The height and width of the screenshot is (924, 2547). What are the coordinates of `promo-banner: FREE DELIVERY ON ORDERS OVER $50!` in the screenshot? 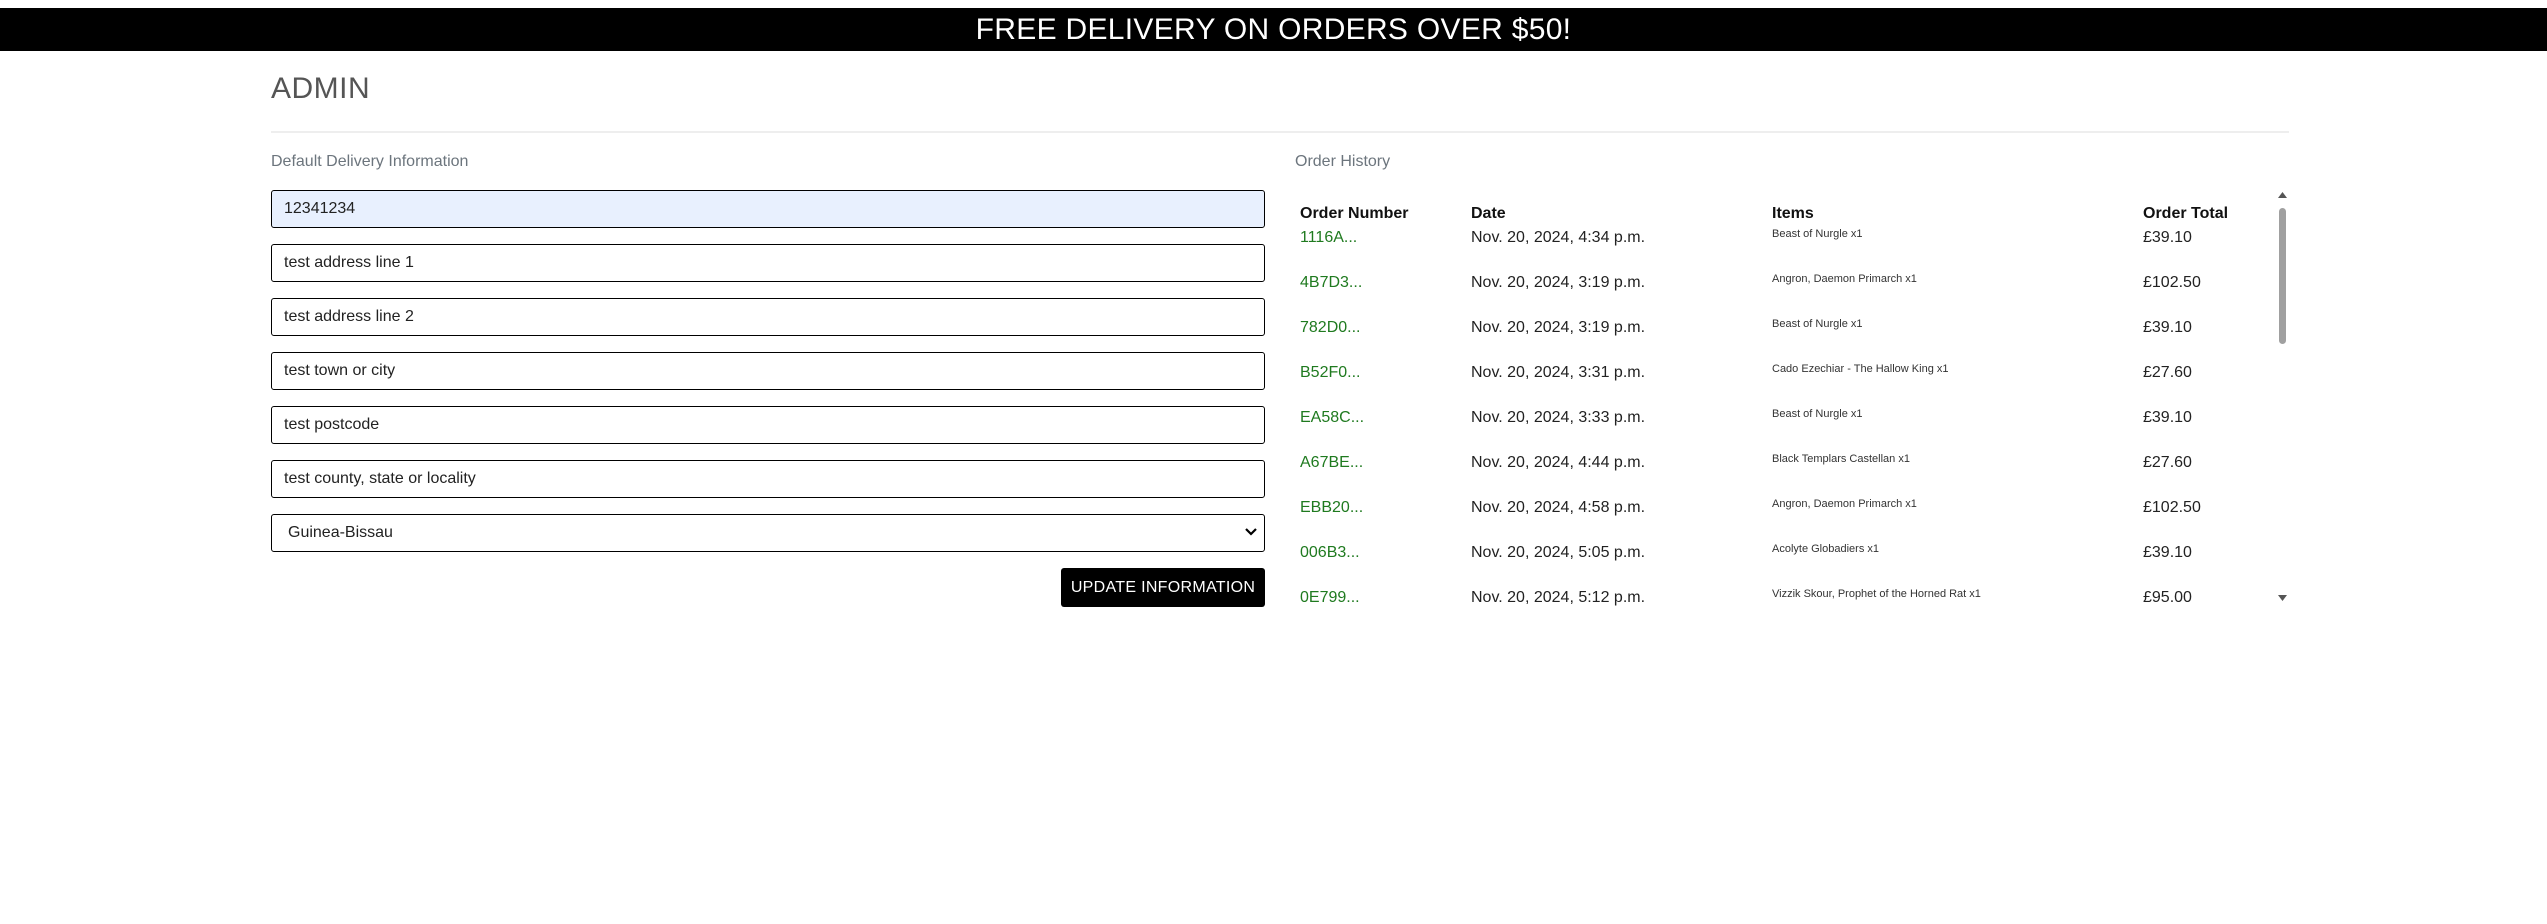 It's located at (1273, 29).